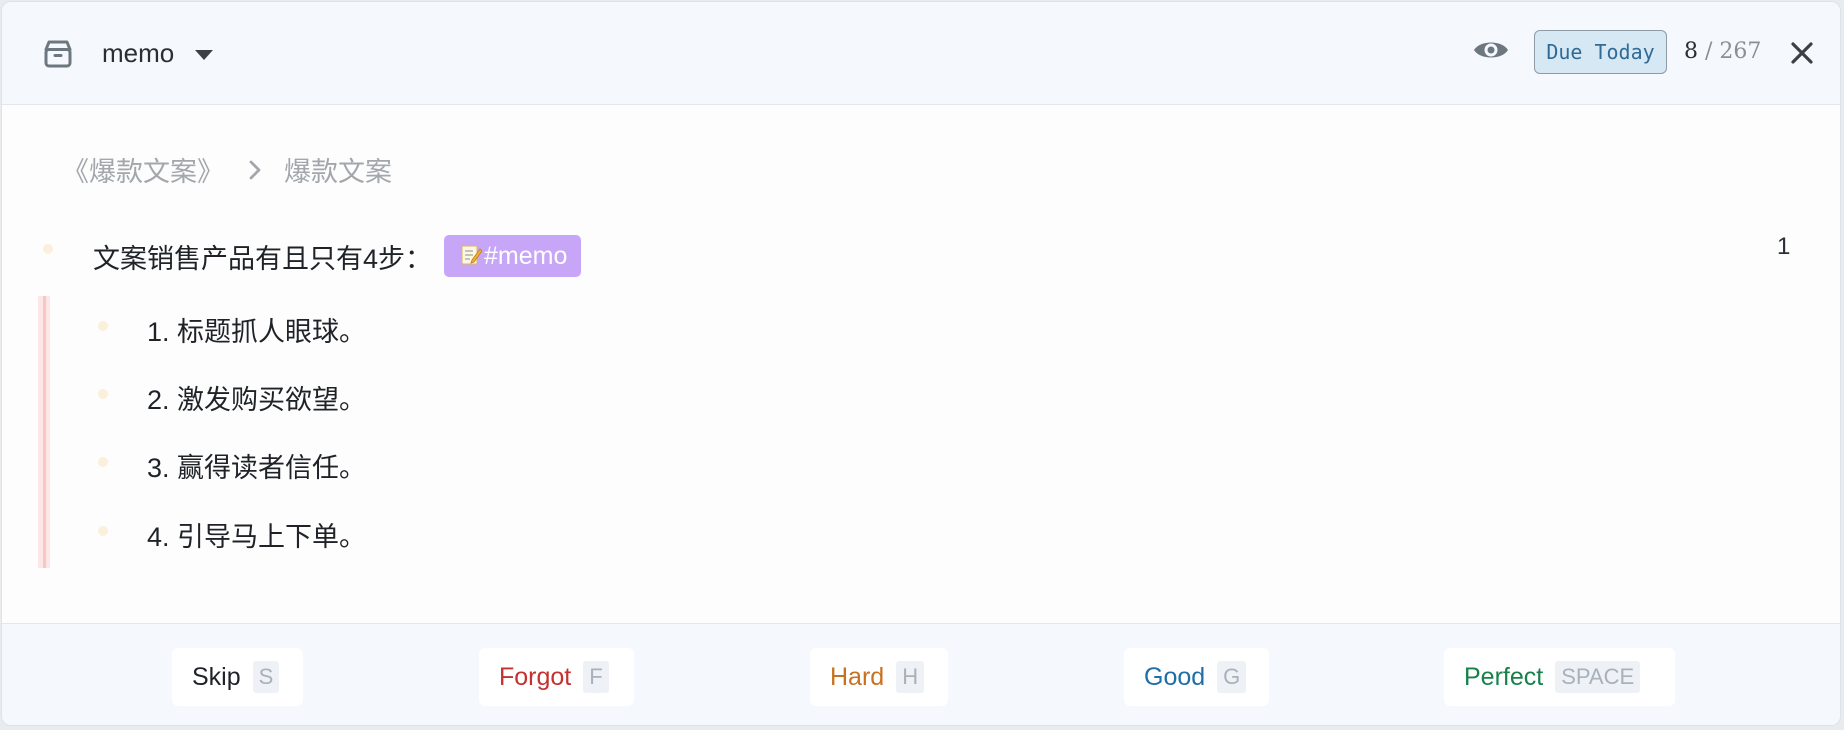 The height and width of the screenshot is (730, 1844). I want to click on archive-box-icon, so click(58, 54).